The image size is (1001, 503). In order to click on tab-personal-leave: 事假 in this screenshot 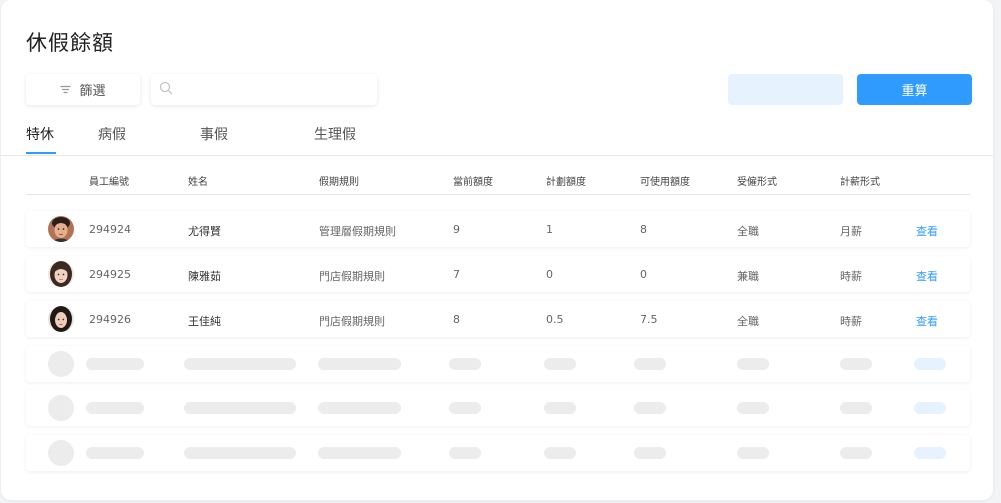, I will do `click(214, 134)`.